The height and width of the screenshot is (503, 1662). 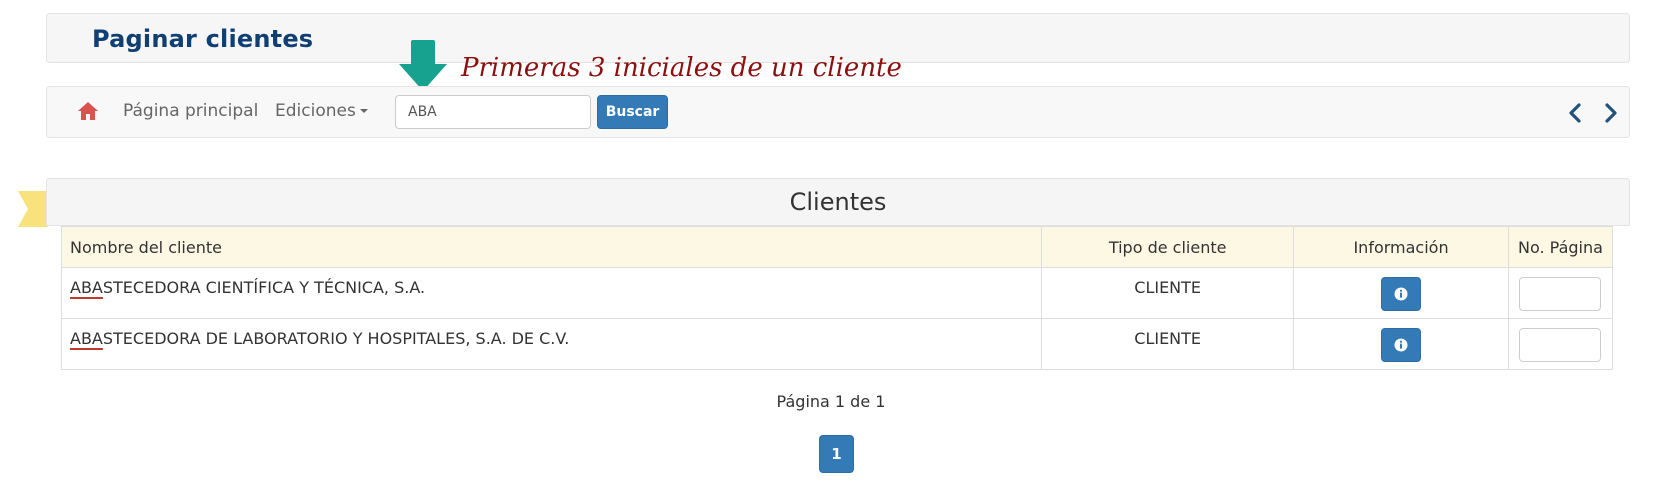 I want to click on nav-main-page-link: Página principal, so click(x=190, y=111).